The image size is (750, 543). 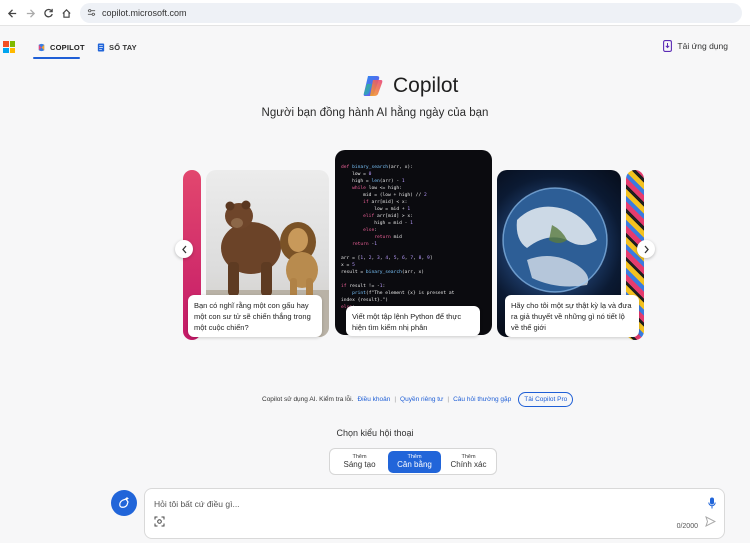 I want to click on style-precise-label: Chính xác, so click(x=468, y=464).